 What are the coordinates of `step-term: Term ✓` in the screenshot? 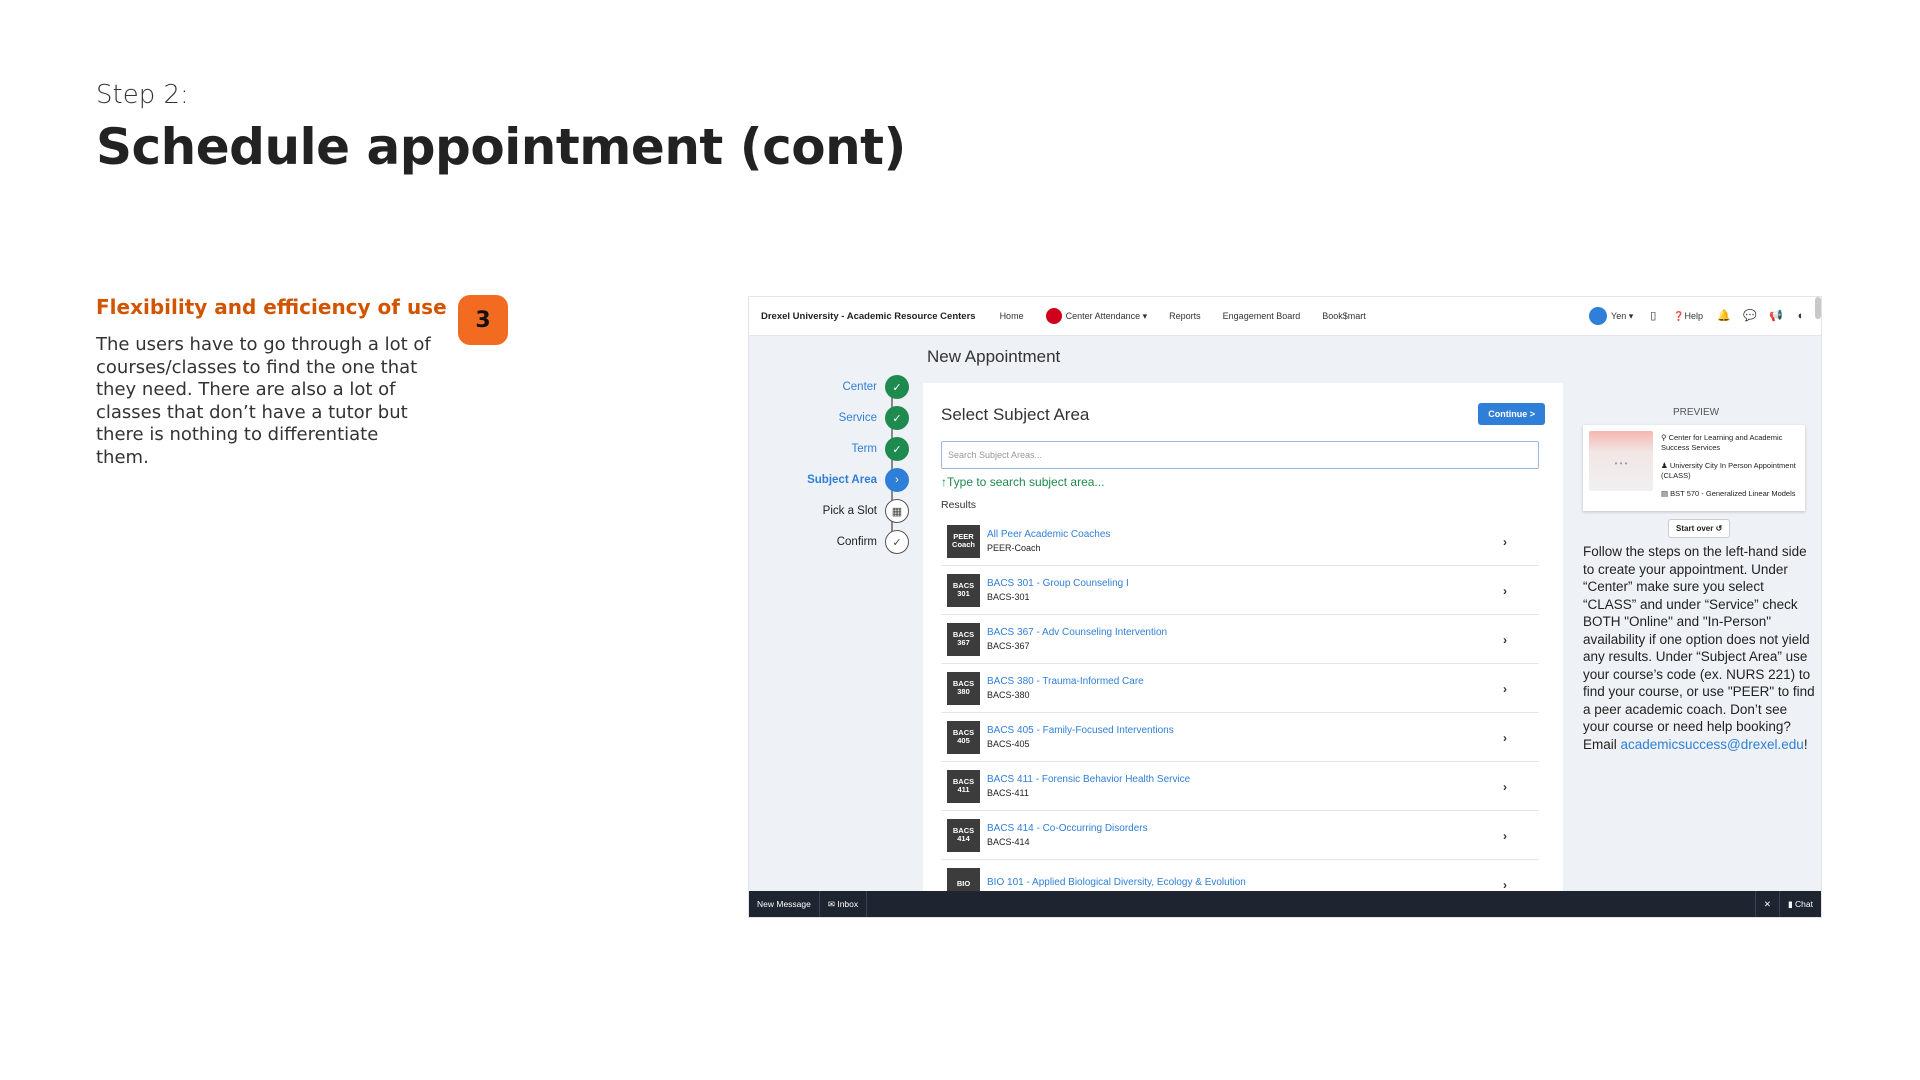 It's located at (880, 449).